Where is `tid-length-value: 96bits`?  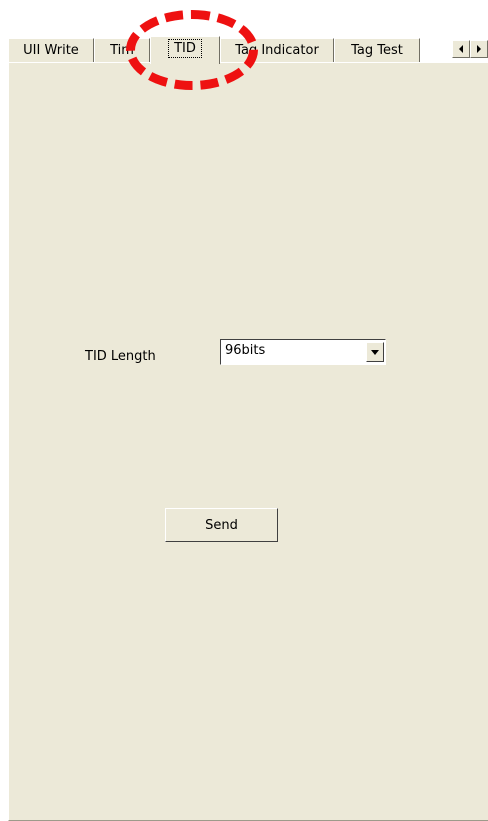 tid-length-value: 96bits is located at coordinates (245, 350).